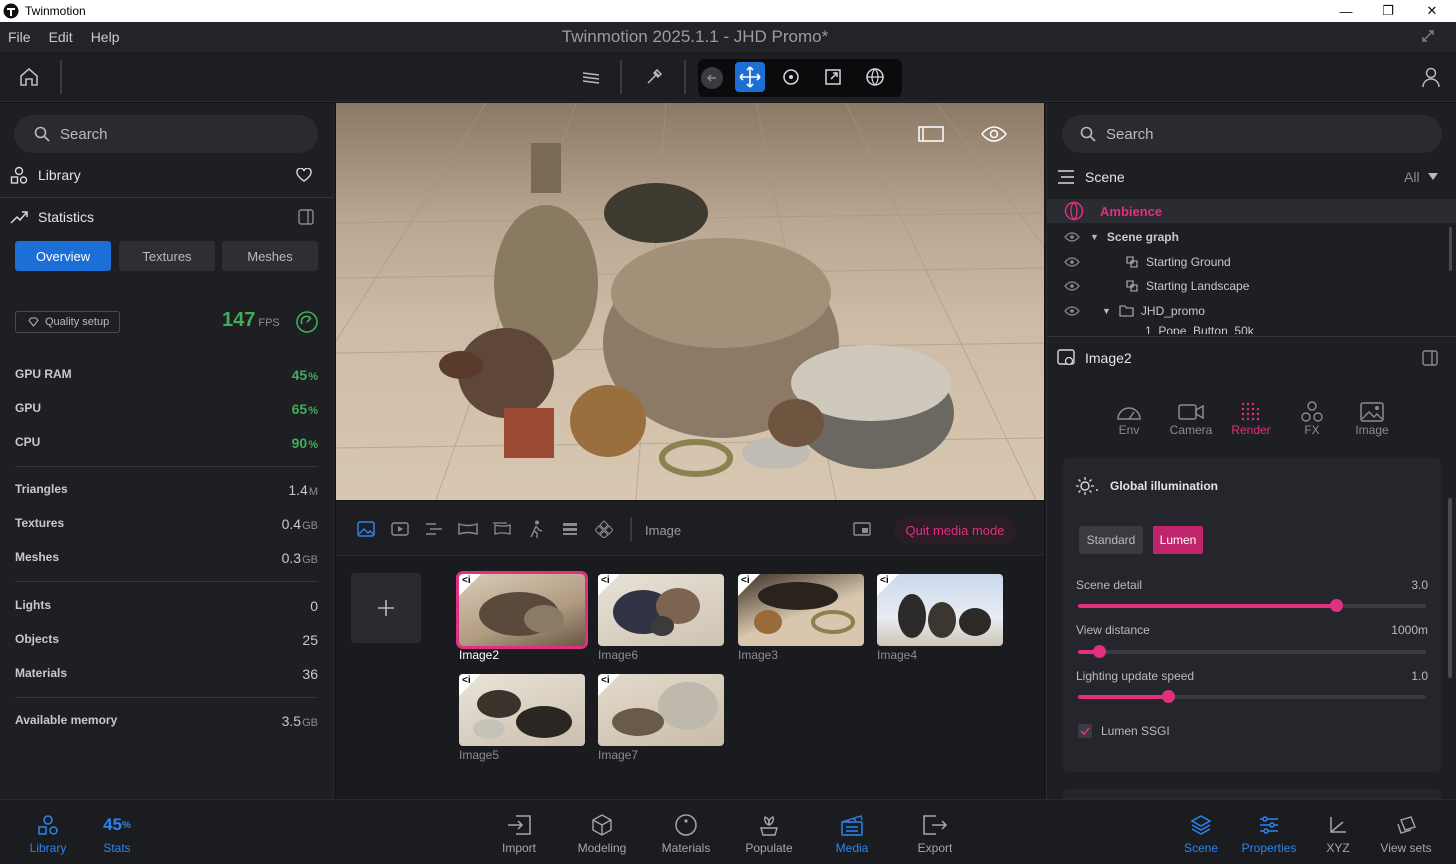  What do you see at coordinates (536, 529) in the screenshot?
I see `walk-icon` at bounding box center [536, 529].